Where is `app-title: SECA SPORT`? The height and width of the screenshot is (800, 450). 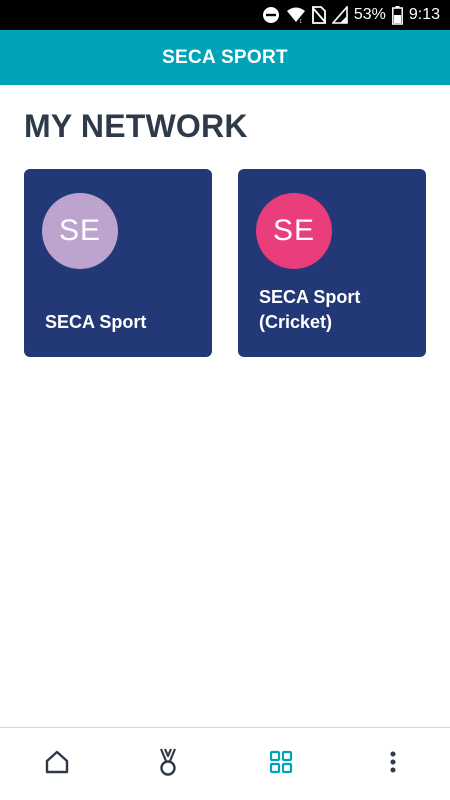
app-title: SECA SPORT is located at coordinates (225, 57).